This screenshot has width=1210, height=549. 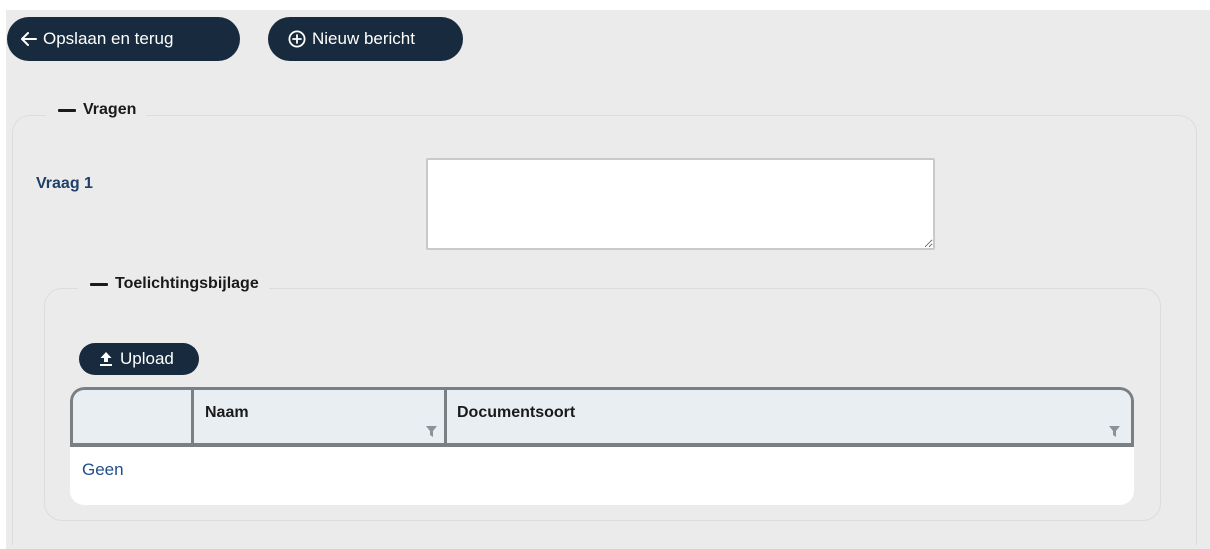 I want to click on upload-button: Upload, so click(x=139, y=359).